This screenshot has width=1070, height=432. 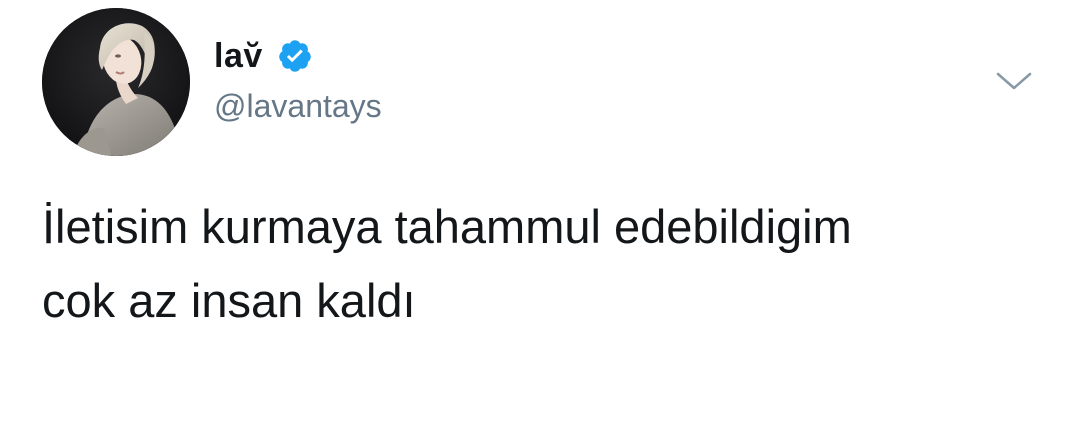 I want to click on display-name: lav̆, so click(x=238, y=56).